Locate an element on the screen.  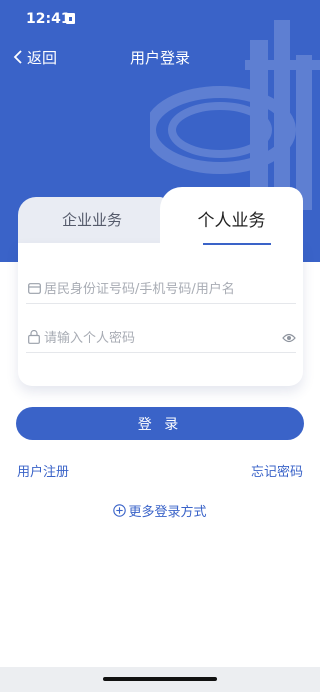
account-field is located at coordinates (161, 290).